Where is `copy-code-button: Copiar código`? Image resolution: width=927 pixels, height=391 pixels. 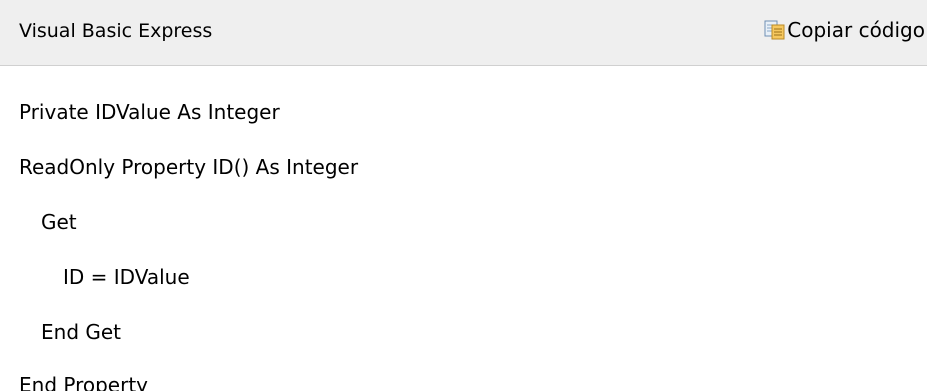 copy-code-button: Copiar código is located at coordinates (844, 30).